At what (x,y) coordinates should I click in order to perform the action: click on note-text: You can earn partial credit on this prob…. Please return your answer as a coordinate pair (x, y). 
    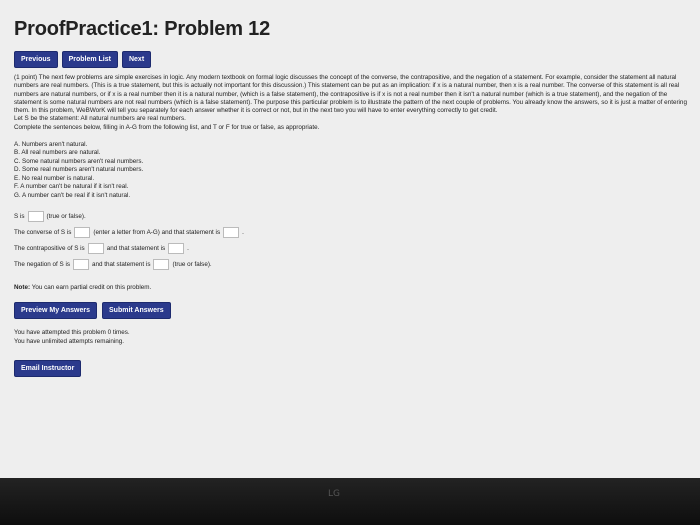
    Looking at the image, I should click on (91, 287).